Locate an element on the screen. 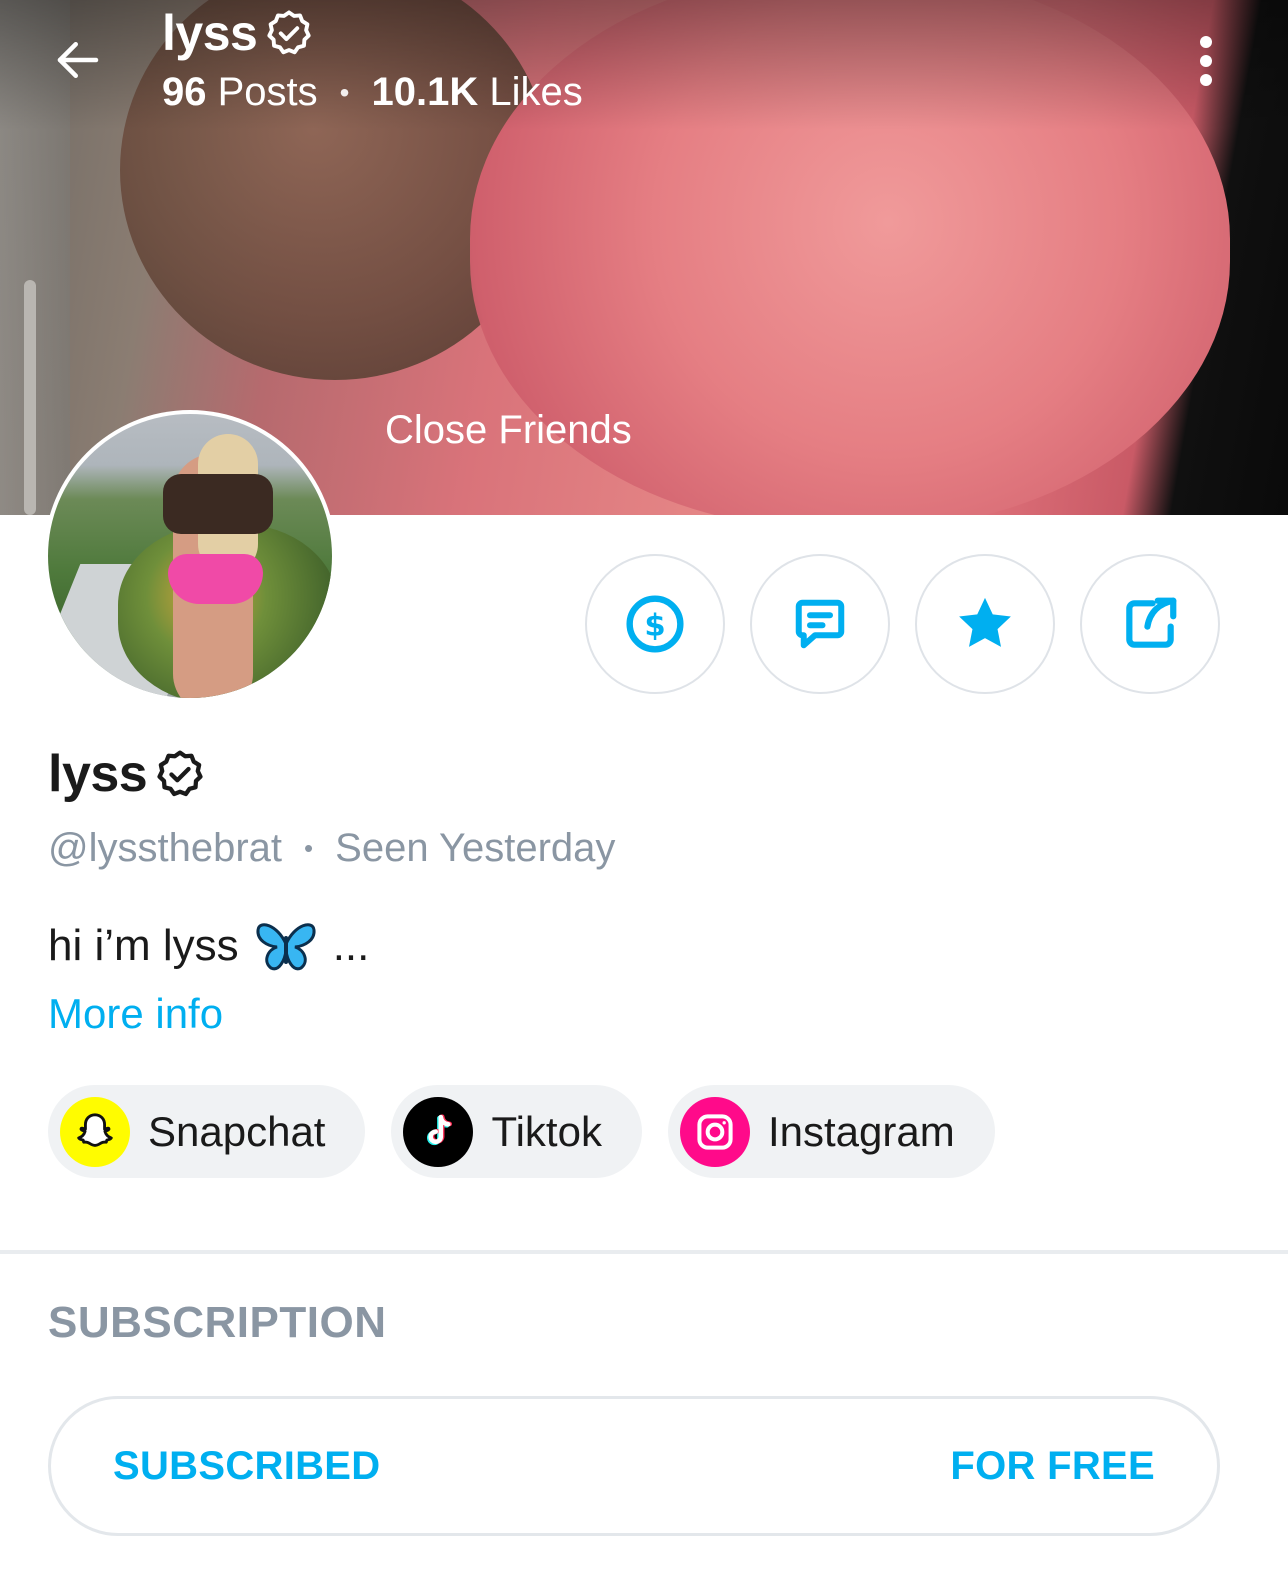 This screenshot has height=1595, width=1288. profile-handle: @lyssthebrat is located at coordinates (165, 848).